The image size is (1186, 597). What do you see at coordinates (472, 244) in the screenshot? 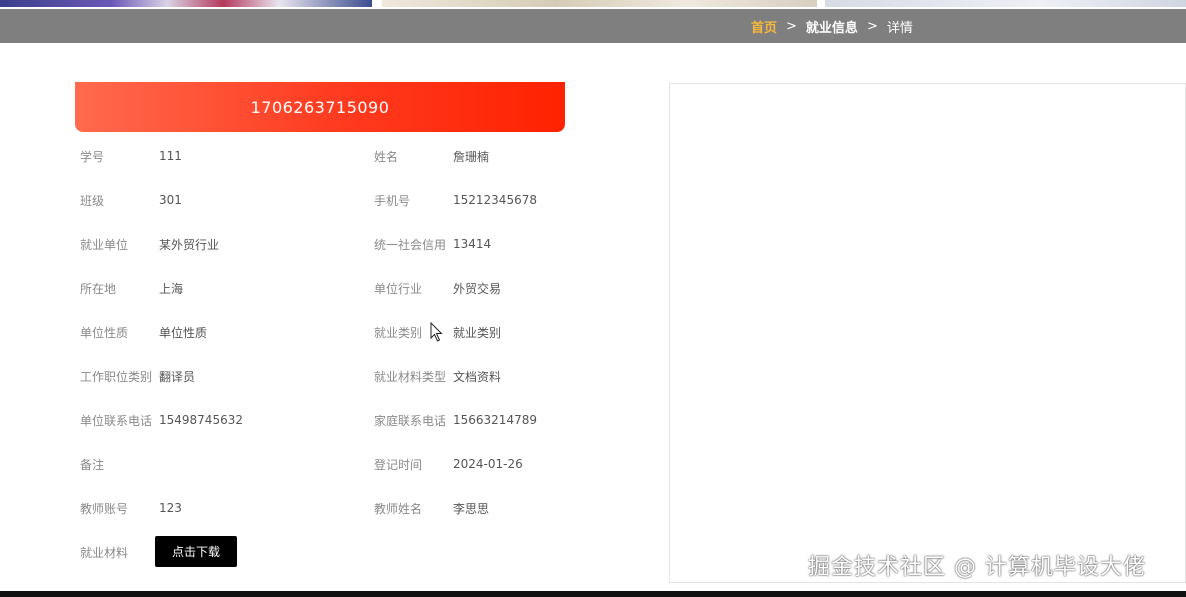
I see `field-value: 13414` at bounding box center [472, 244].